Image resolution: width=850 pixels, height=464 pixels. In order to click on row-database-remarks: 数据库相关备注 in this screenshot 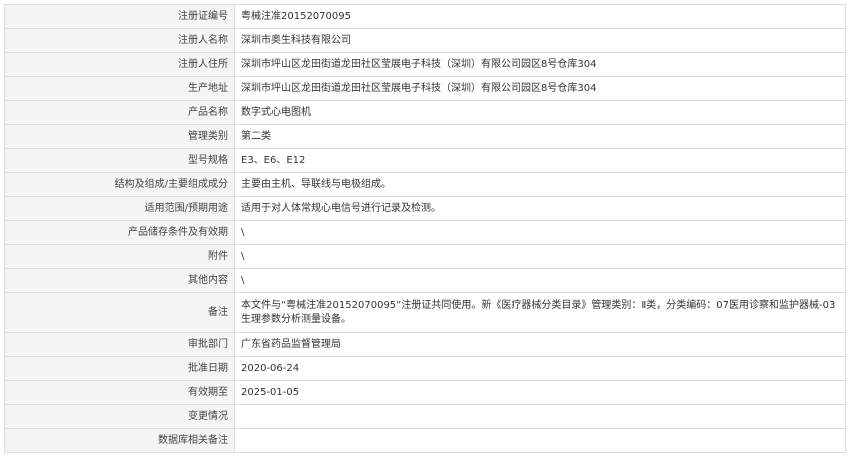, I will do `click(425, 440)`.